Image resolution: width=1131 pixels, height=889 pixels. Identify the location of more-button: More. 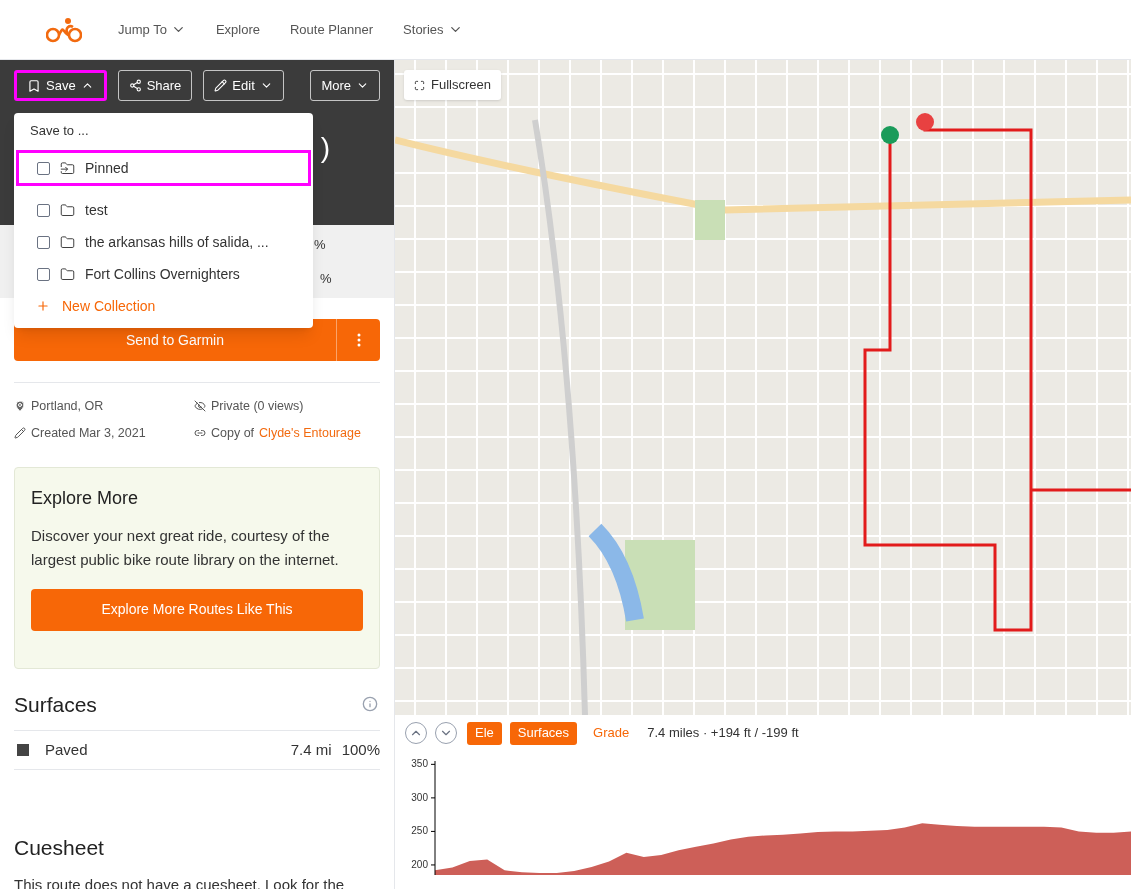
(345, 85).